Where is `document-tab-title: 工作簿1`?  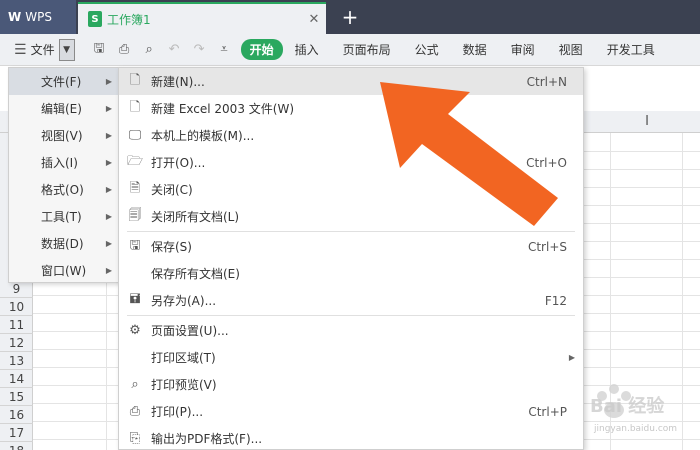 document-tab-title: 工作簿1 is located at coordinates (129, 19).